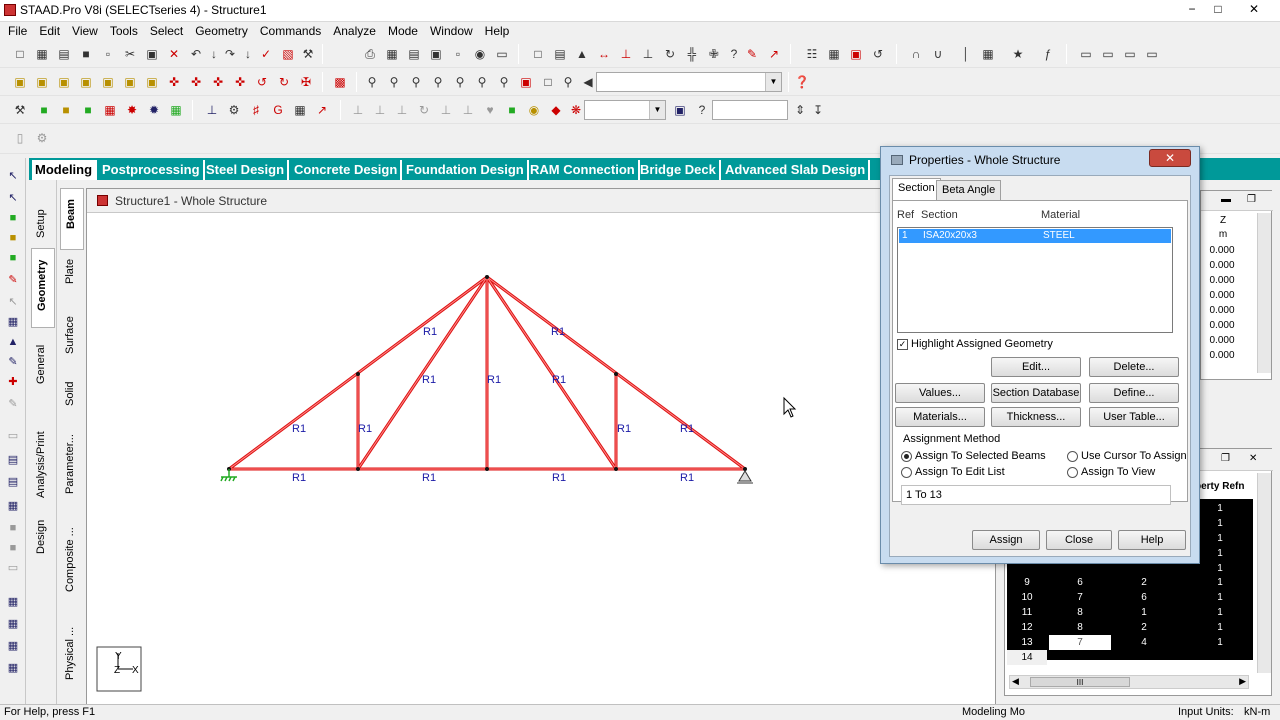  Describe the element at coordinates (20, 82) in the screenshot. I see `view-3d-icon: ▣` at that location.